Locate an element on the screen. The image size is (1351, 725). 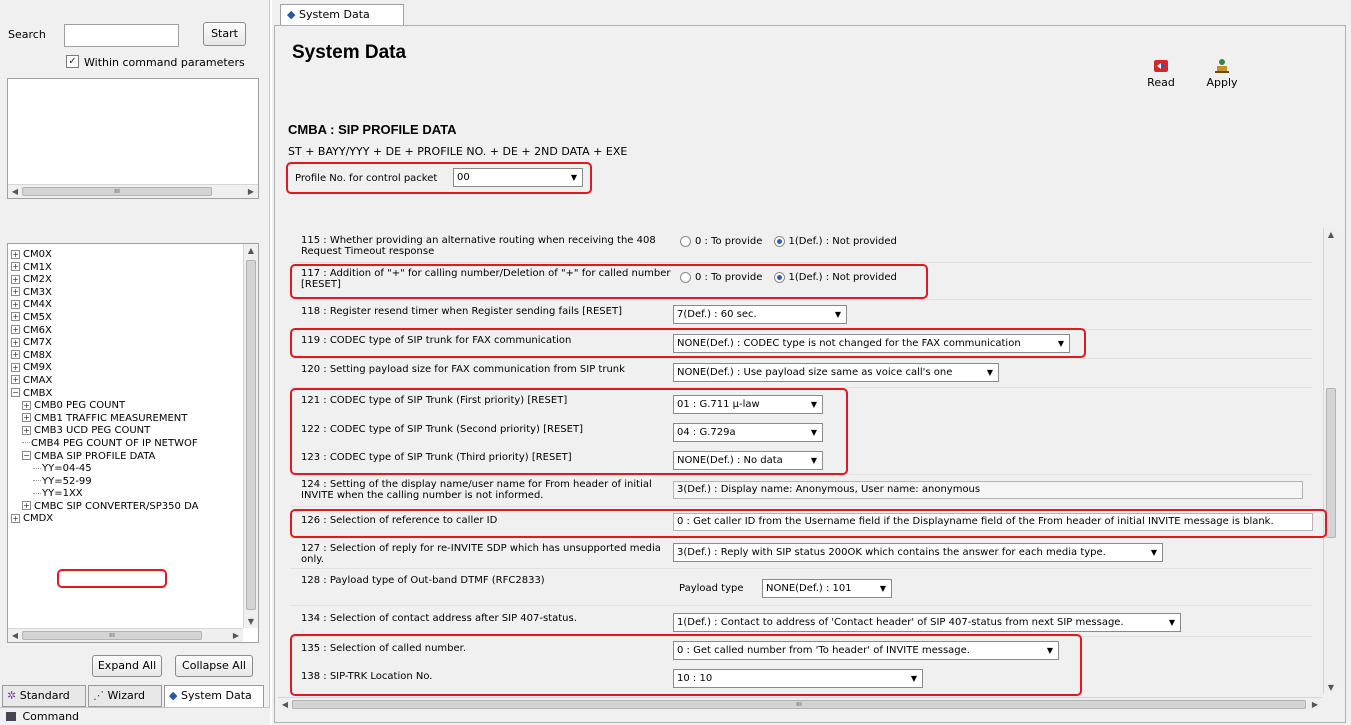
tree-item: − CMBX is located at coordinates (127, 394).